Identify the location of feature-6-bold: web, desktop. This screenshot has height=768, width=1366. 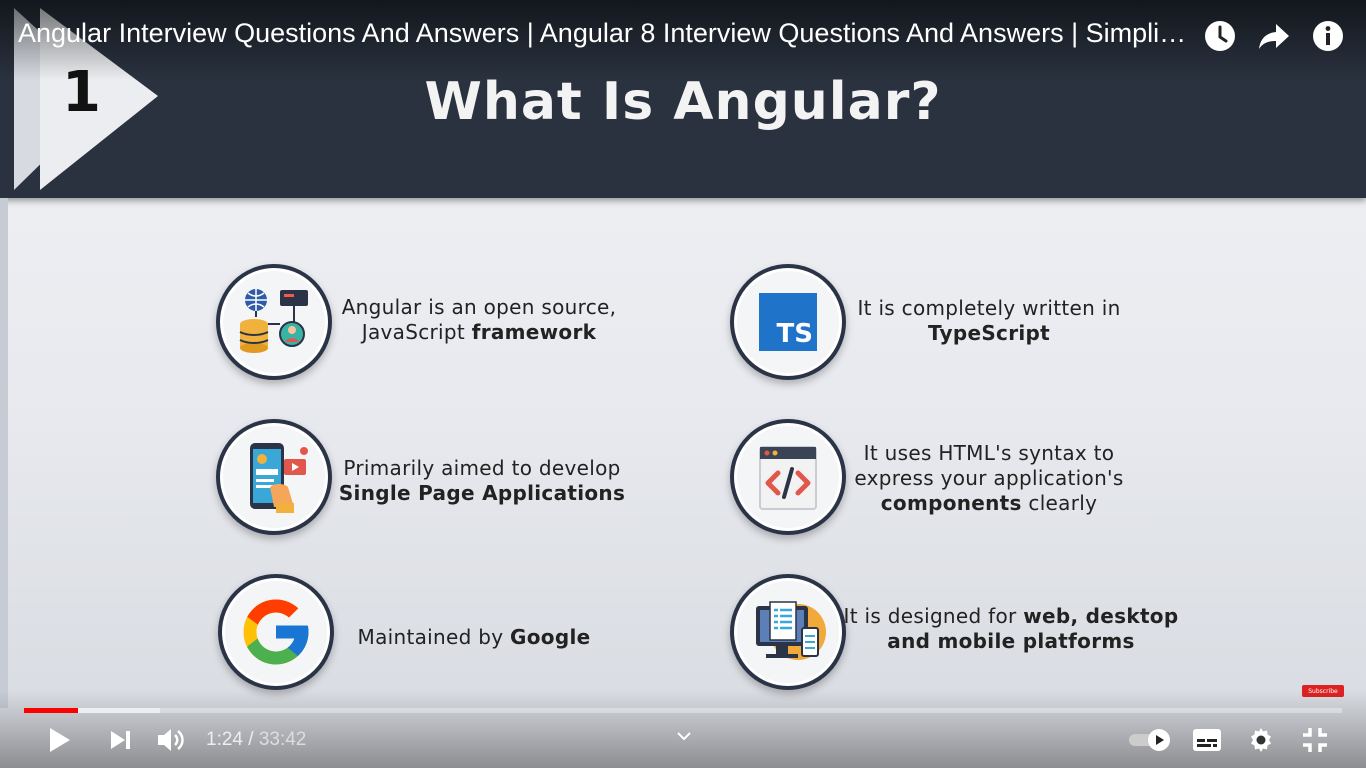
(1101, 616).